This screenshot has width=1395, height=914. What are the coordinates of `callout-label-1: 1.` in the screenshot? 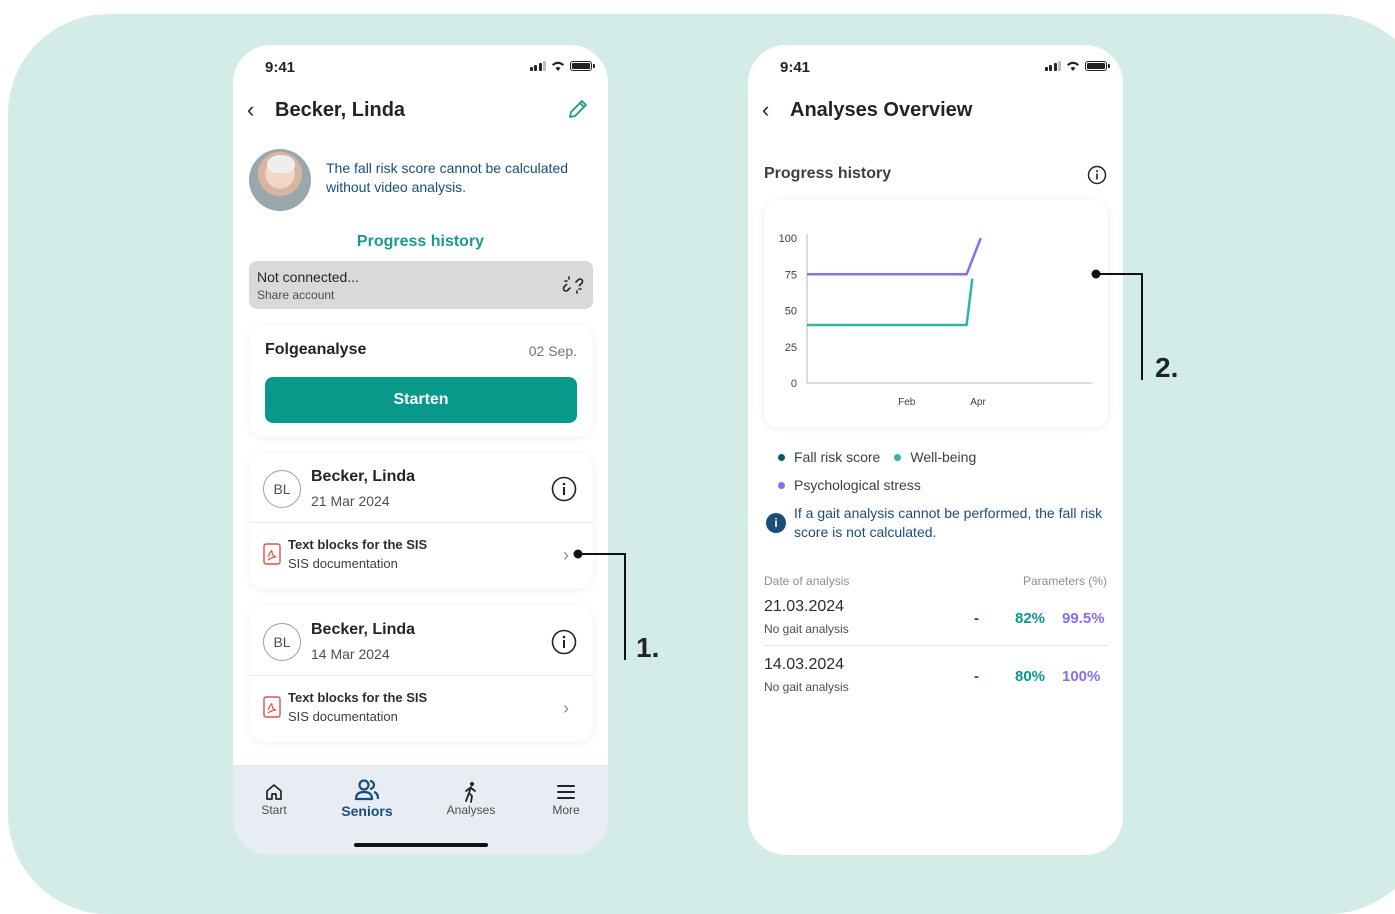 It's located at (648, 647).